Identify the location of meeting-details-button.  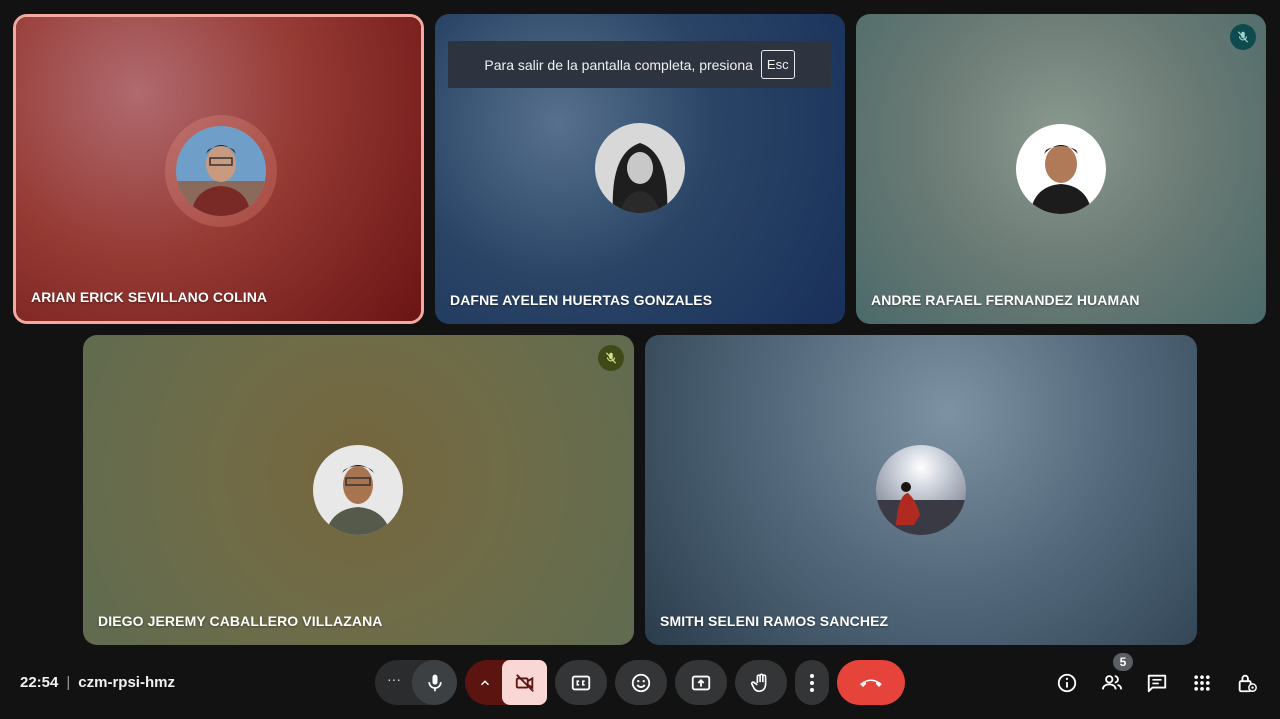
(1067, 683).